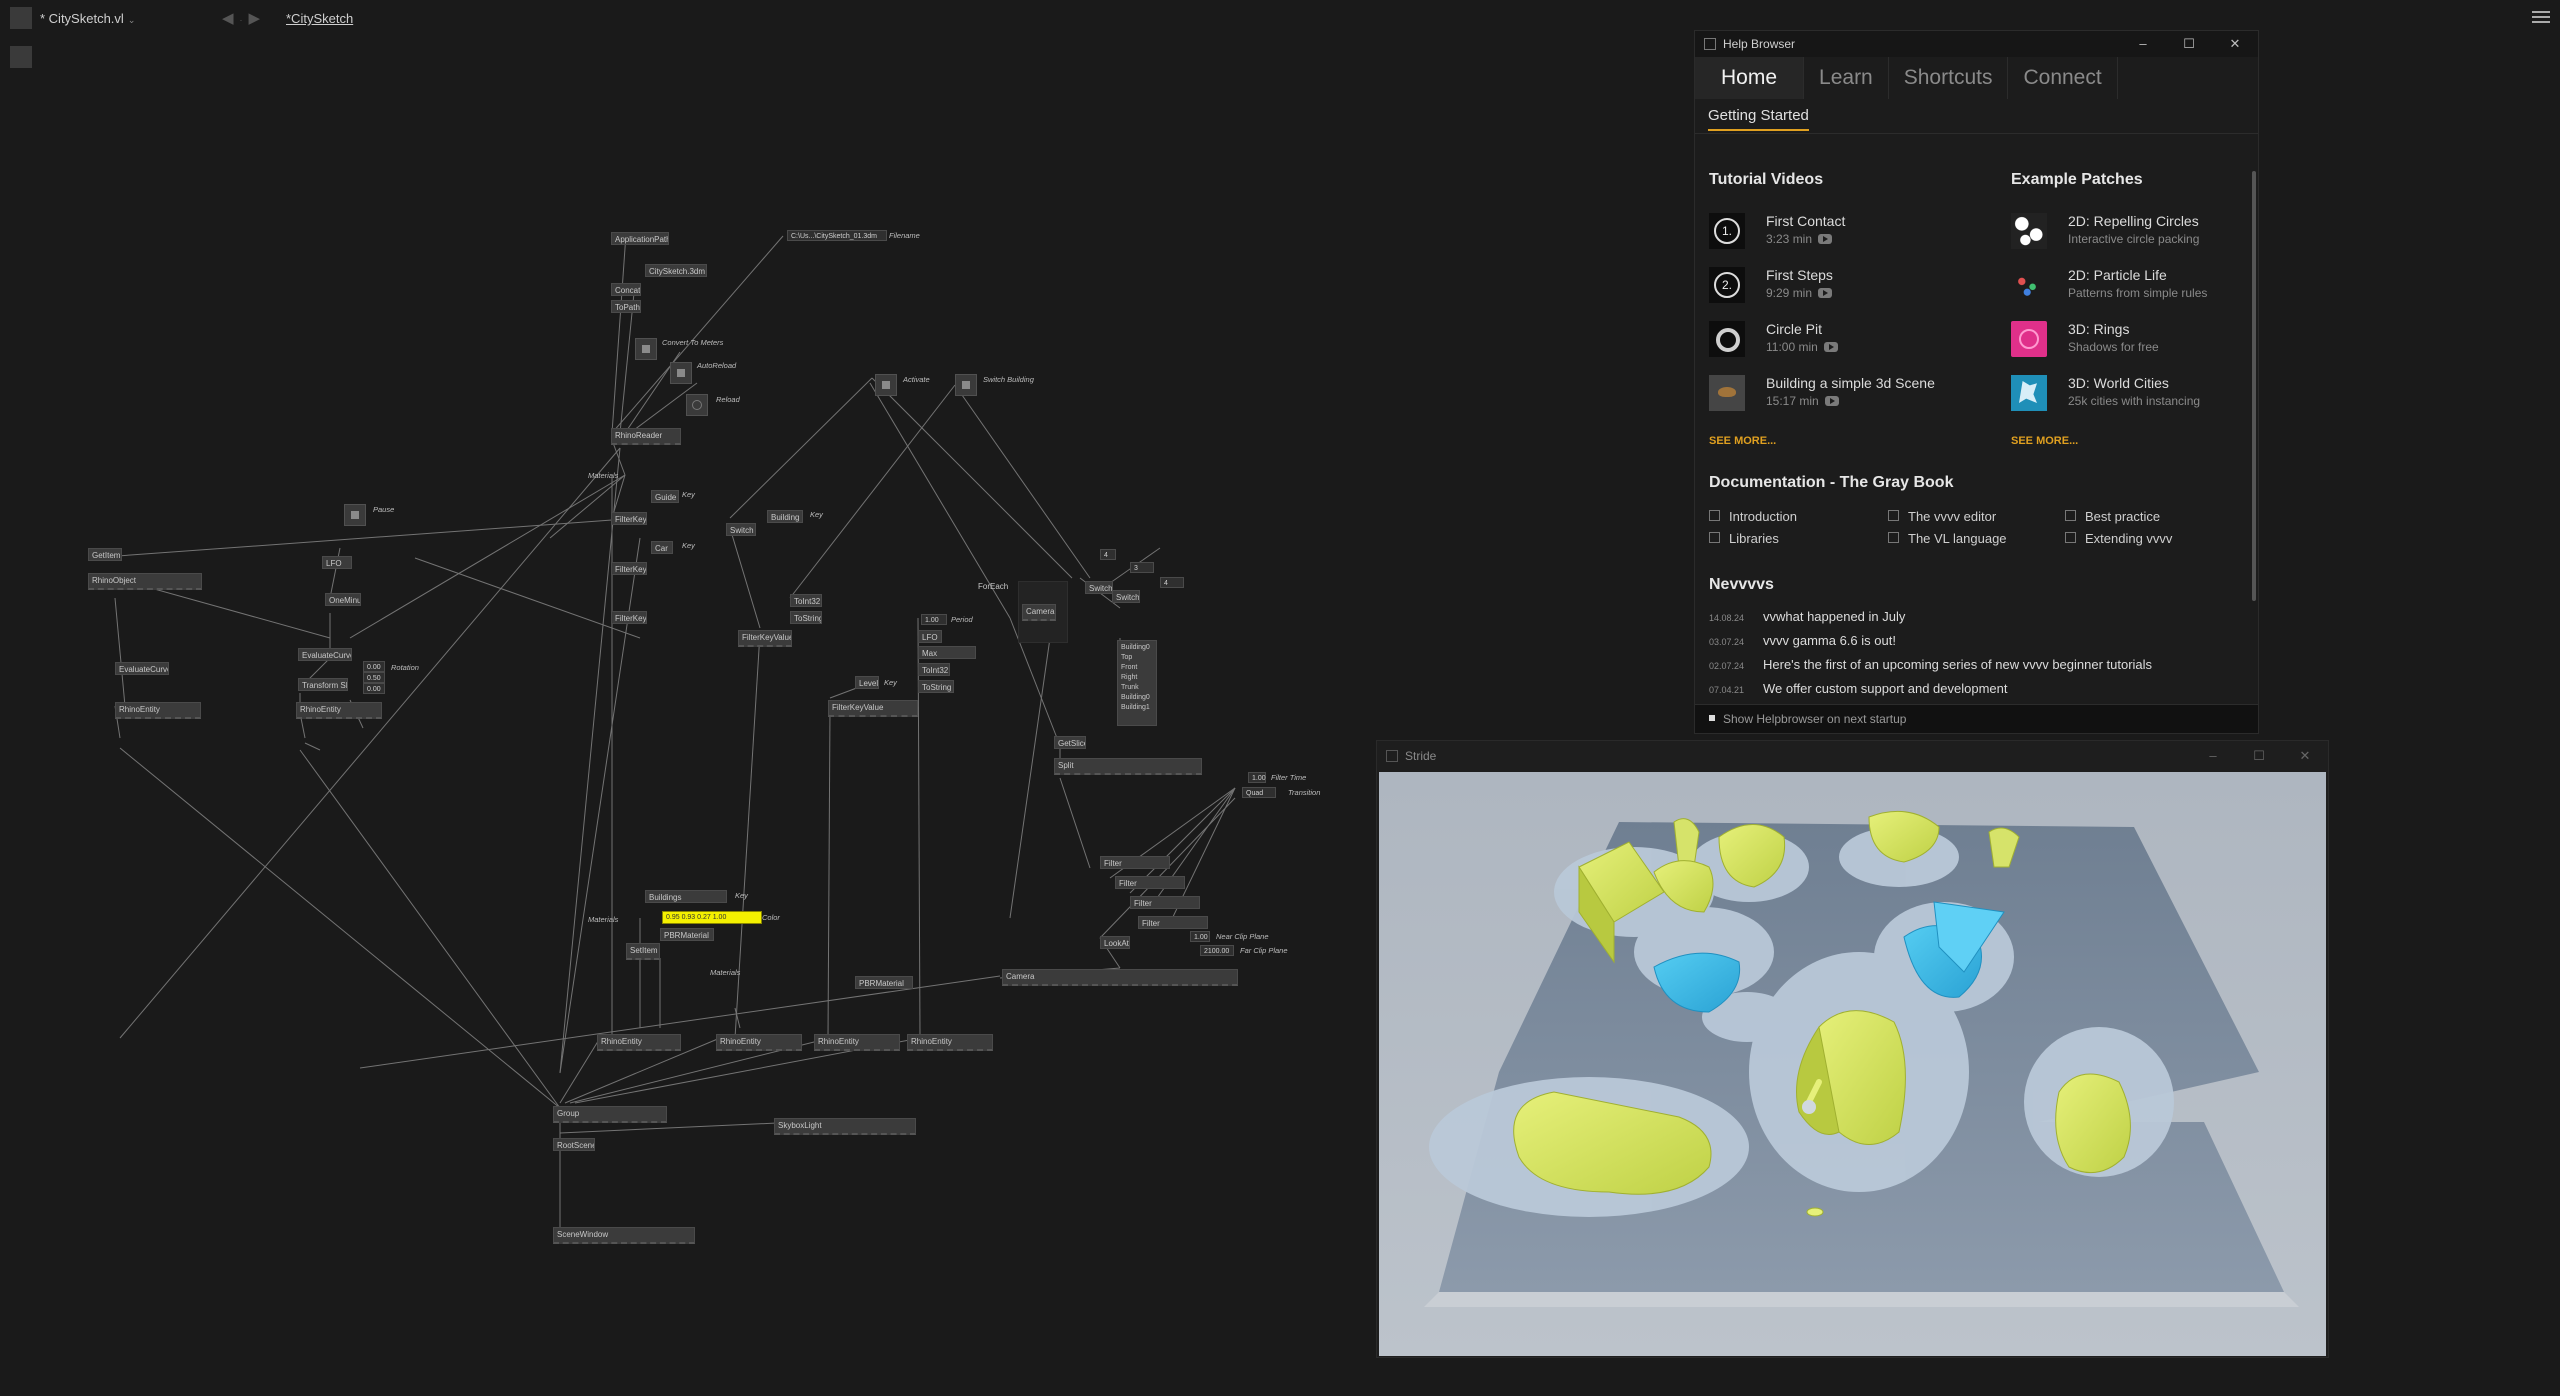 This screenshot has height=1396, width=2560. I want to click on tutorial-item: Building a simple 3d Scene 15:17 min, so click(1849, 397).